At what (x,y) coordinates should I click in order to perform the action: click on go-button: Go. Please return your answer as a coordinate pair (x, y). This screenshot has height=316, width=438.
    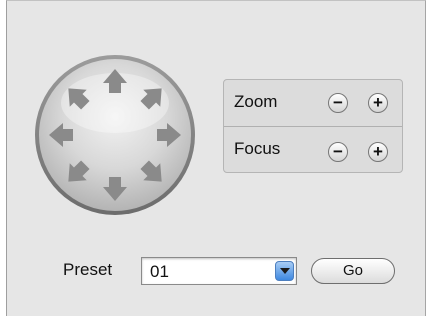
    Looking at the image, I should click on (353, 271).